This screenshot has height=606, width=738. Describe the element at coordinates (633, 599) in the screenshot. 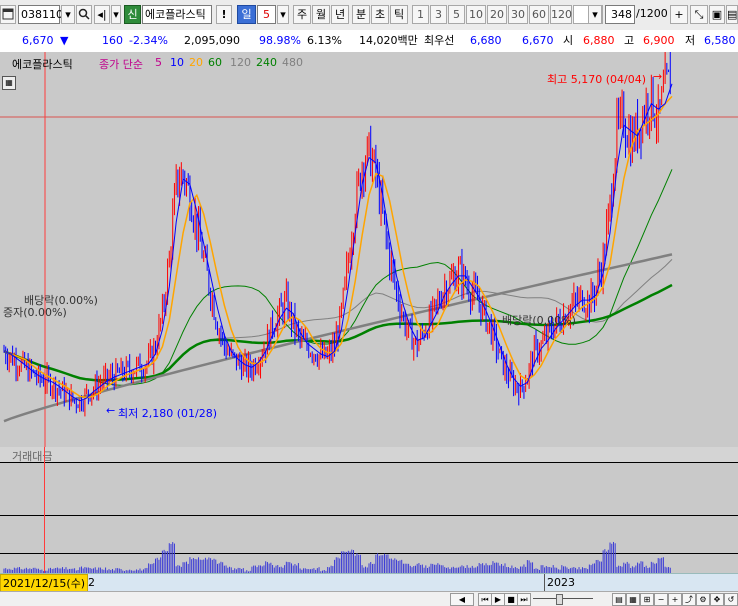

I see `grid-icon: ▦` at that location.